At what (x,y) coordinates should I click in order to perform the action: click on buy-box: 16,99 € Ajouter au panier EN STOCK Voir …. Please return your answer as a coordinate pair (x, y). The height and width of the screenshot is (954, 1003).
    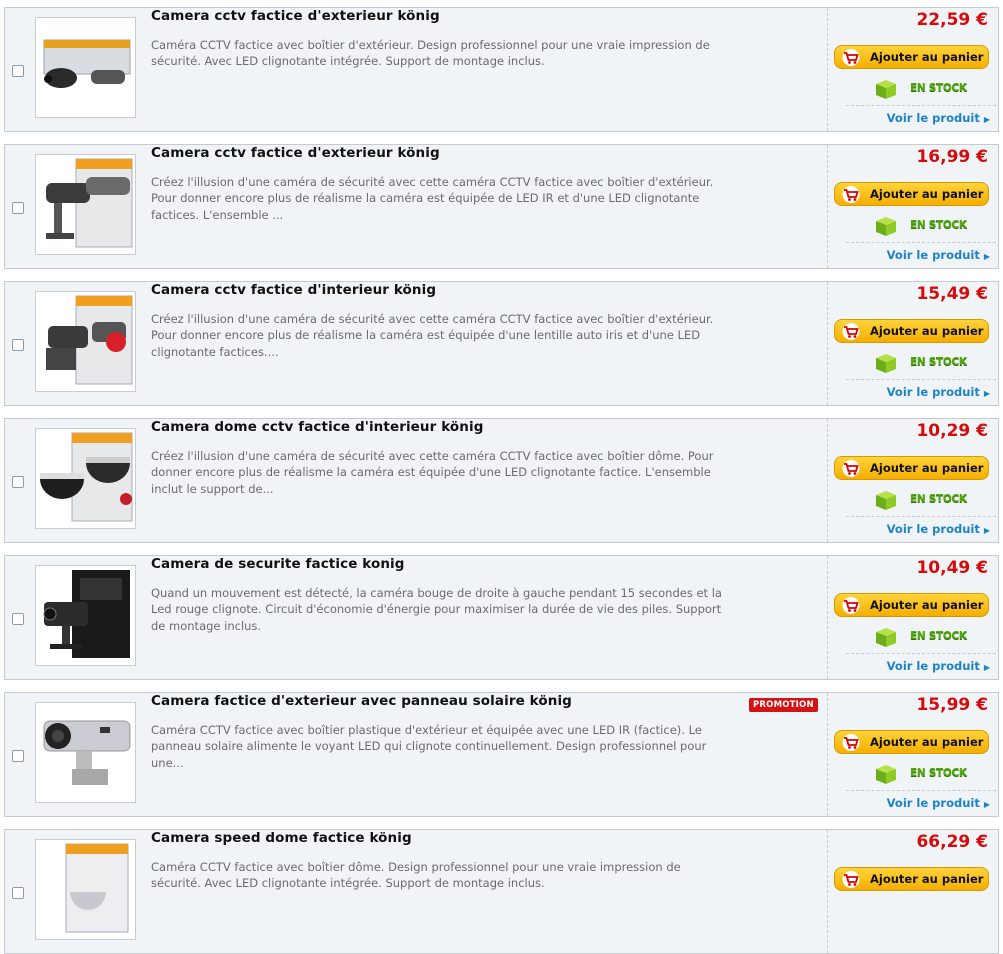
    Looking at the image, I should click on (913, 206).